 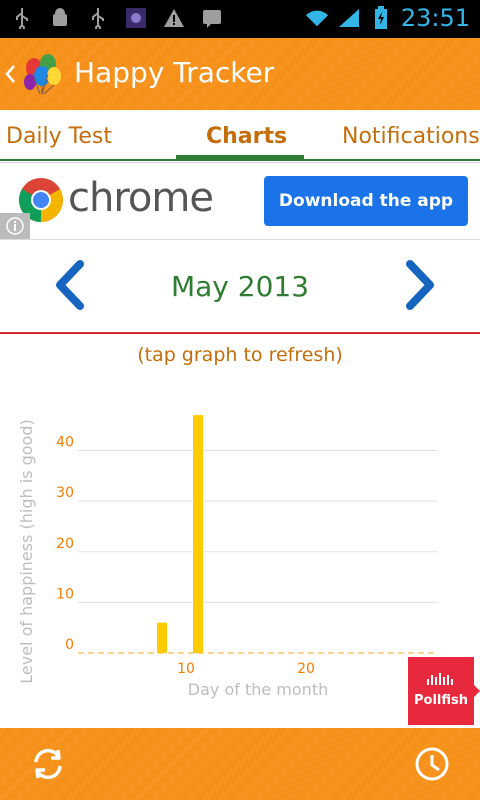 I want to click on wifi-icon, so click(x=317, y=18).